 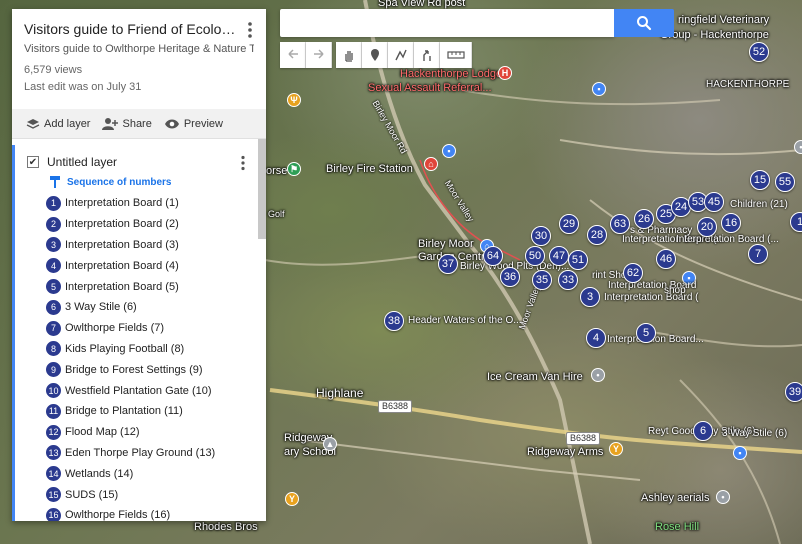 What do you see at coordinates (707, 227) in the screenshot?
I see `map-pin: 20` at bounding box center [707, 227].